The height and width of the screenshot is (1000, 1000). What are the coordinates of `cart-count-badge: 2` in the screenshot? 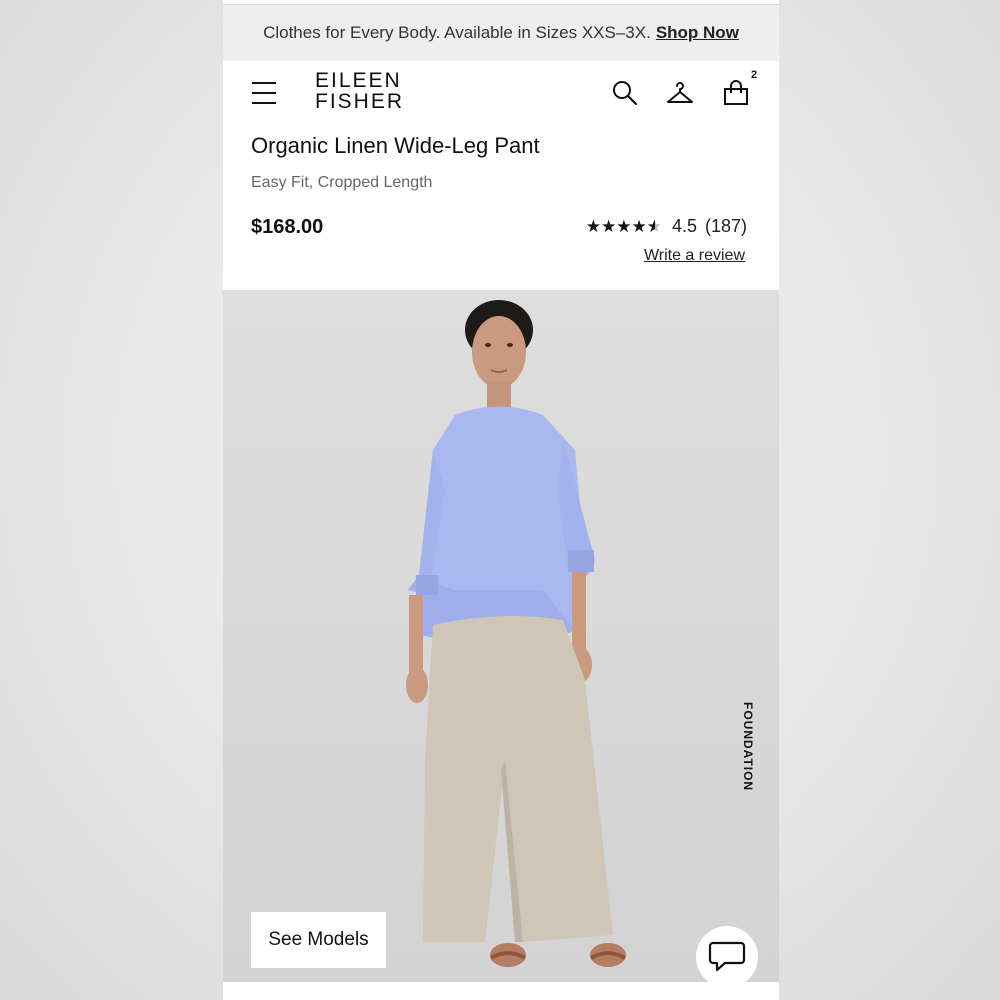 It's located at (754, 75).